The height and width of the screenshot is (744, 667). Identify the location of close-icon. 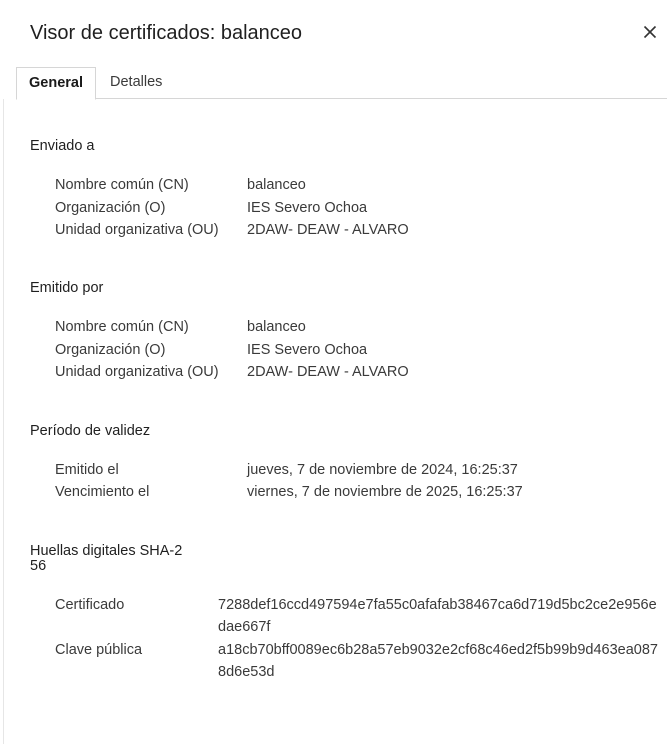
(650, 32).